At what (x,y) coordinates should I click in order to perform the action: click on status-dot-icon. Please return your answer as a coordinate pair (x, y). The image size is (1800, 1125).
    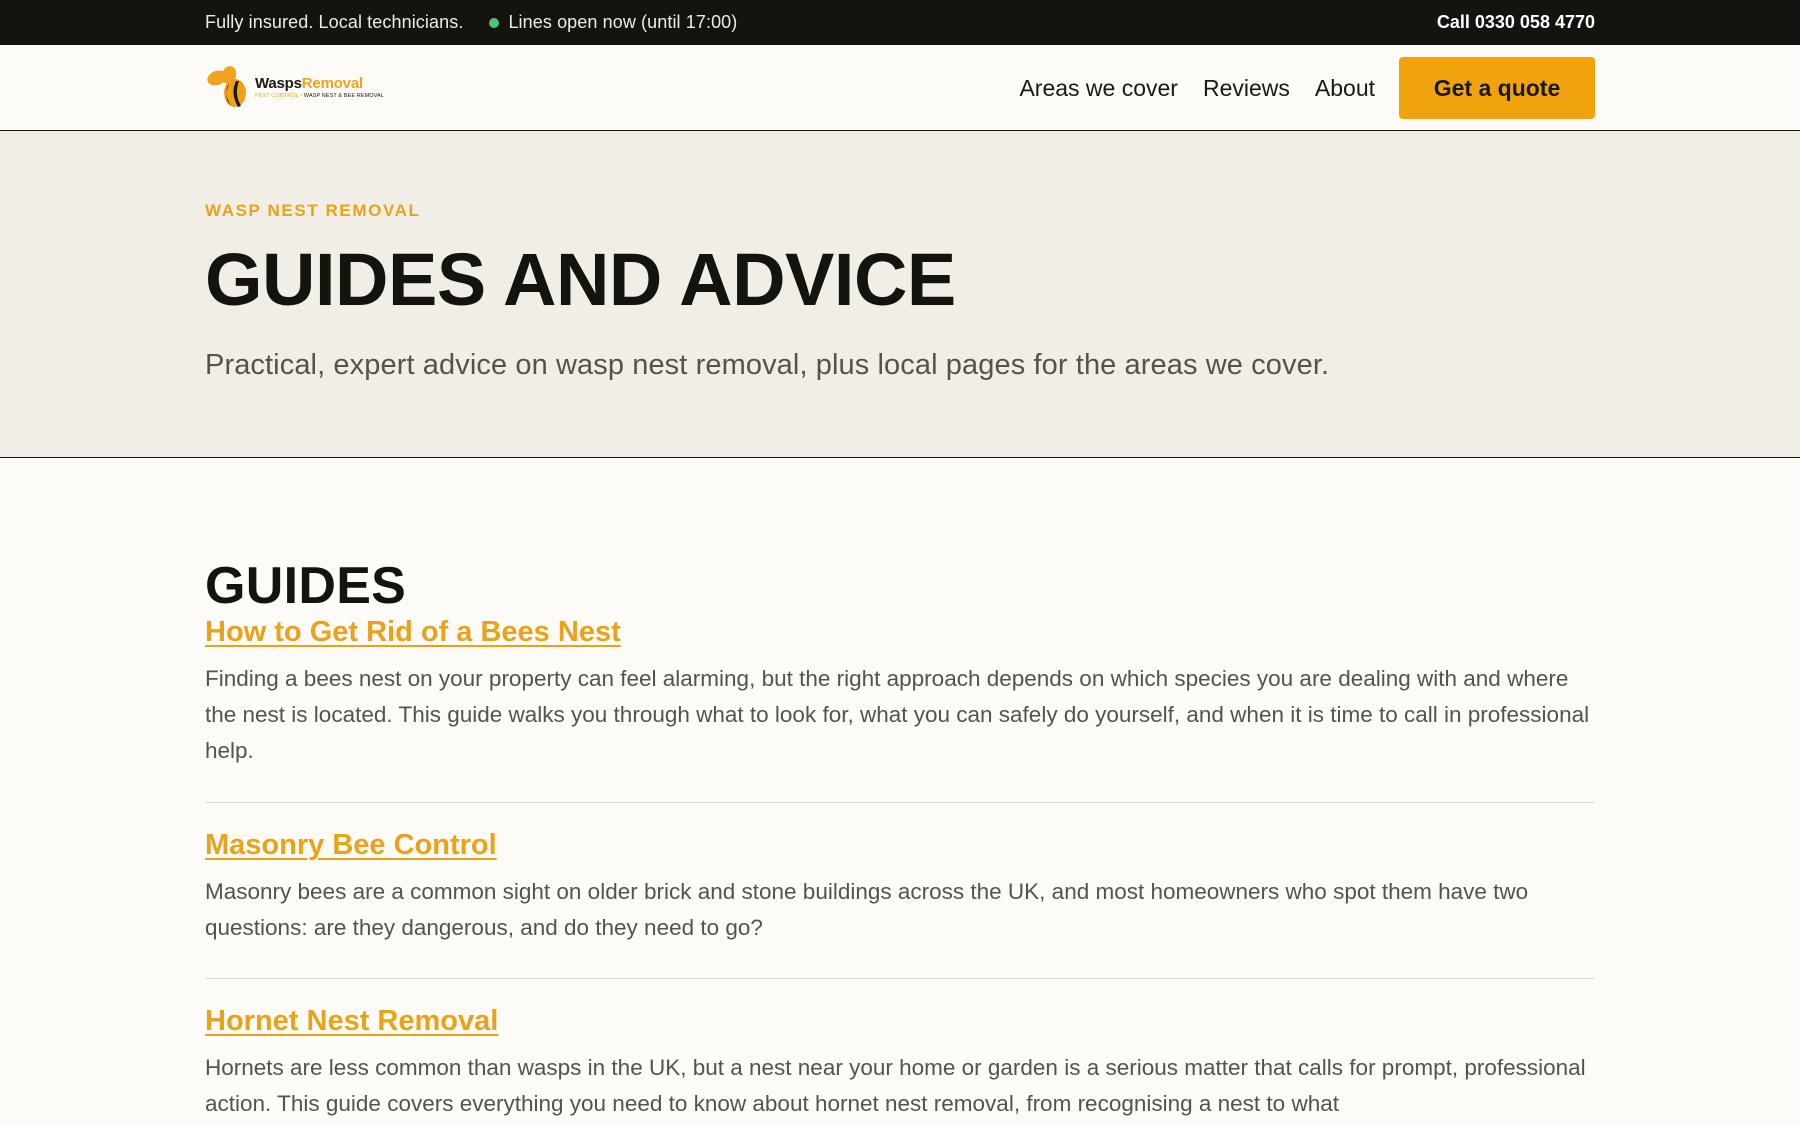
    Looking at the image, I should click on (494, 22).